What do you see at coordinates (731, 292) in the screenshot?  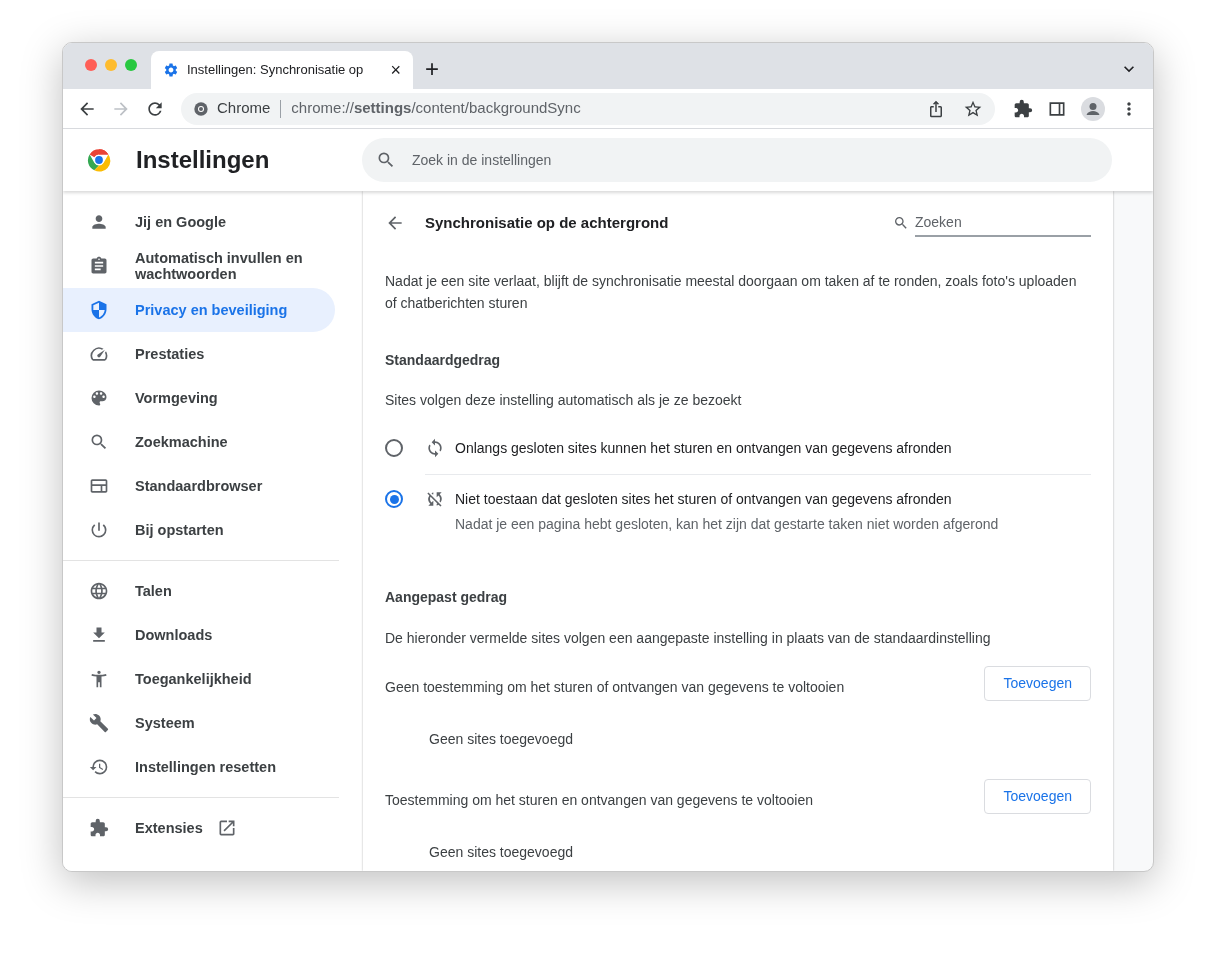 I see `page-description: Nadat je een site verlaat, blijft de synchronisatie meestal doorgaan om taken af te ronden, zoals foto's uploaden of chatberichten sturen` at bounding box center [731, 292].